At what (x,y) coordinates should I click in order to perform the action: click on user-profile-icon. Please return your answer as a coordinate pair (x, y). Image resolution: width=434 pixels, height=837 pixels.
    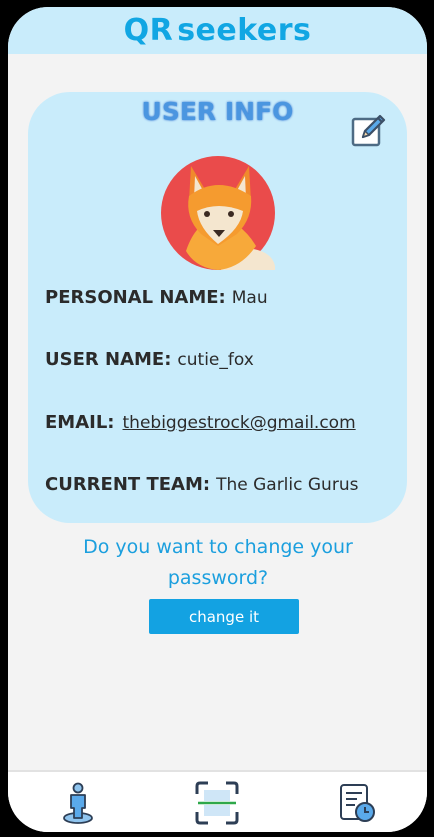
    Looking at the image, I should click on (77, 803).